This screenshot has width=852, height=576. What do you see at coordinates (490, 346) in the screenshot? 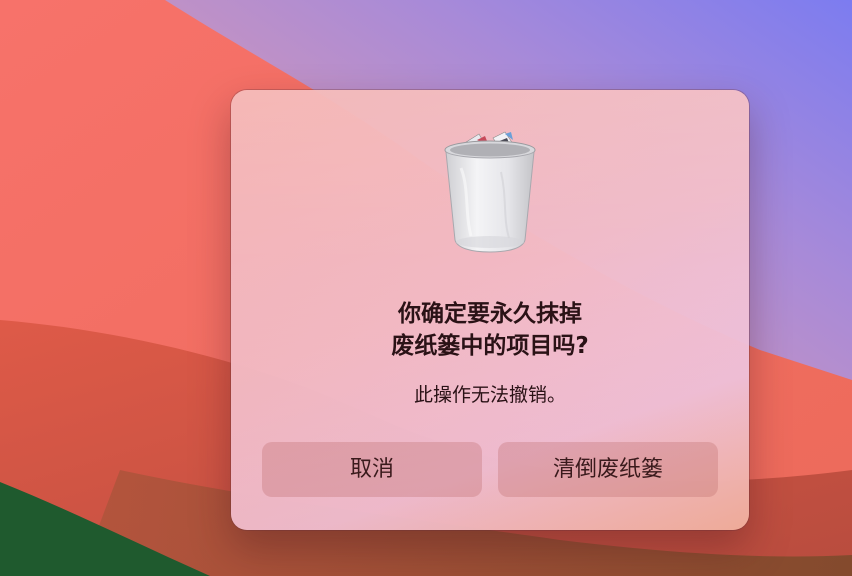
I see `dialog-title-line-2: 废纸篓中的项目吗?` at bounding box center [490, 346].